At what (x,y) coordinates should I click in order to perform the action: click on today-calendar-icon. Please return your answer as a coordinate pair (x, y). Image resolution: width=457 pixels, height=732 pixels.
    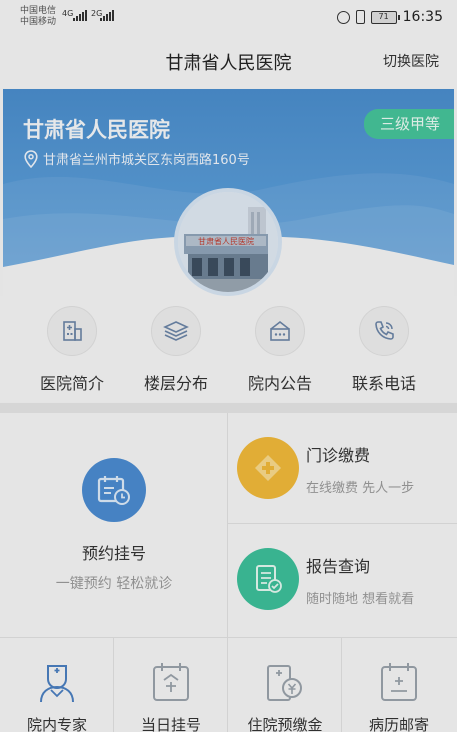
    Looking at the image, I should click on (171, 682).